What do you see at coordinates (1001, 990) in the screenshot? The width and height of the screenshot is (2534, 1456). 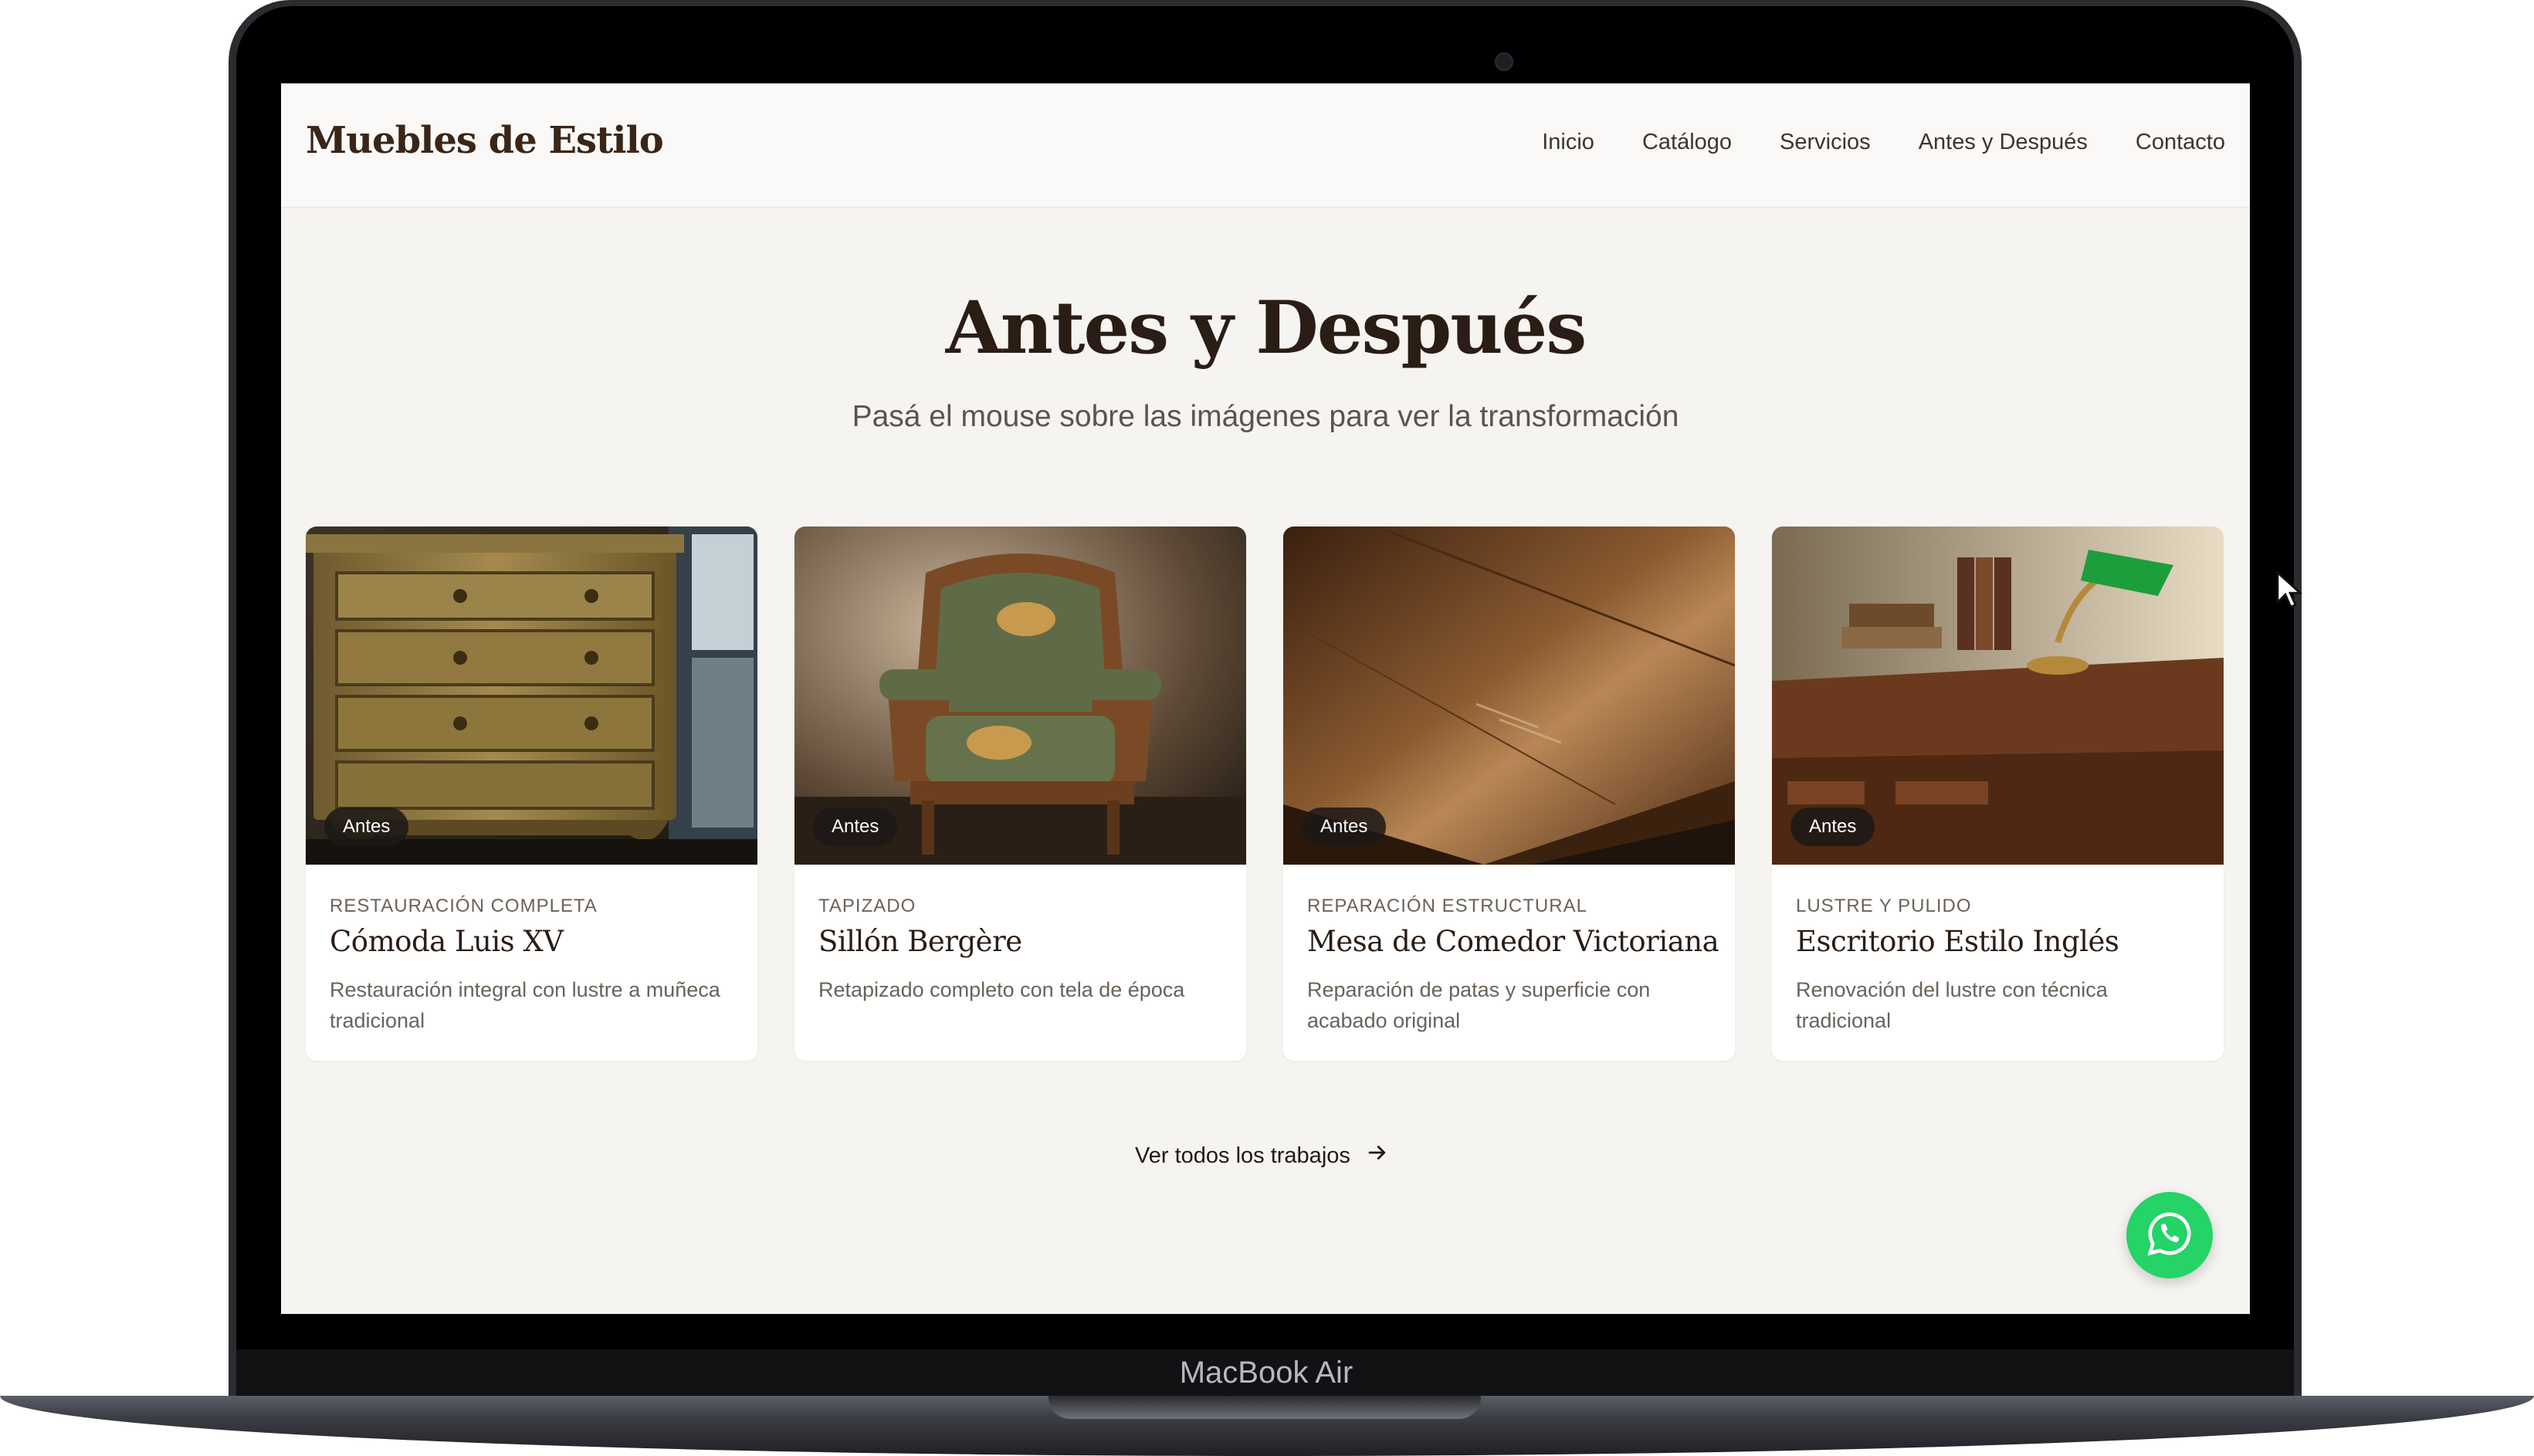 I see `card-description: Retapizado completo con tela de época` at bounding box center [1001, 990].